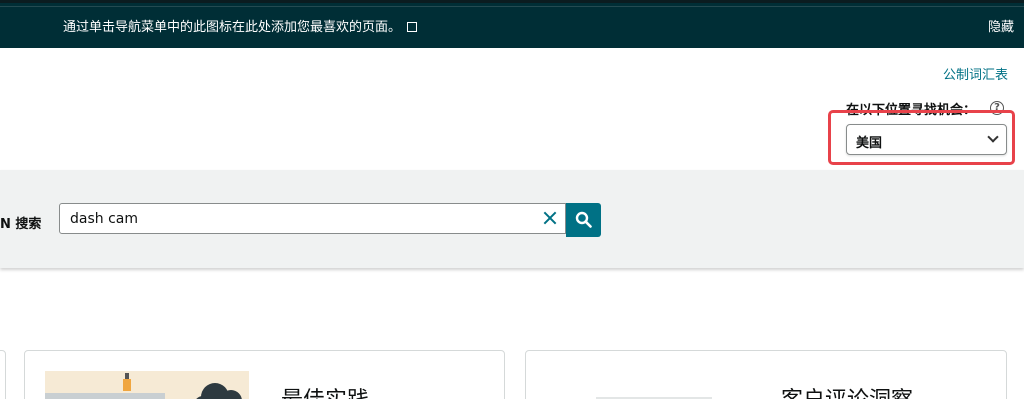 The image size is (1024, 399). I want to click on card-customer-review-insights: 客户评论洞察, so click(766, 374).